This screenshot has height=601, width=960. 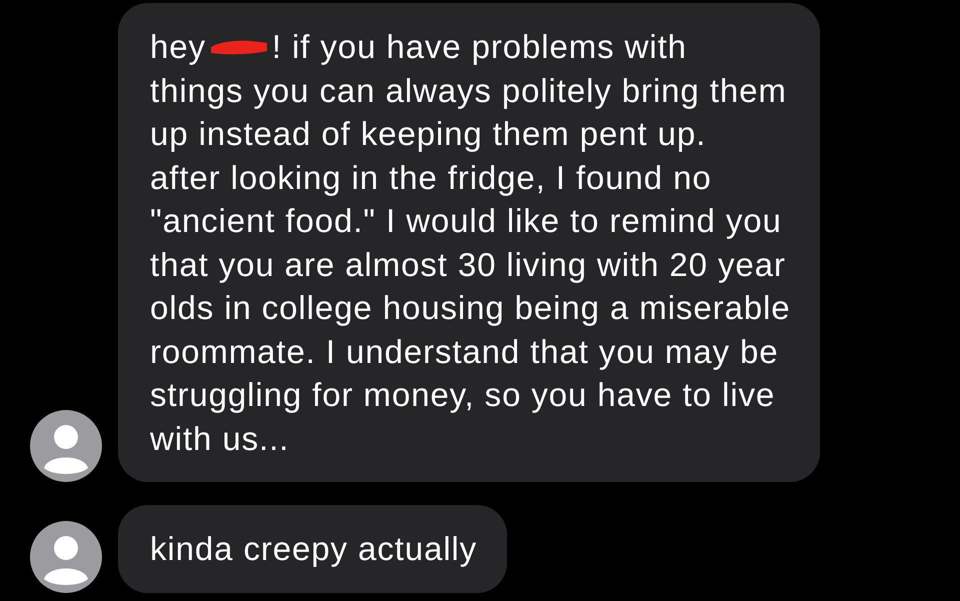 What do you see at coordinates (314, 549) in the screenshot?
I see `message-text: kinda creepy actually` at bounding box center [314, 549].